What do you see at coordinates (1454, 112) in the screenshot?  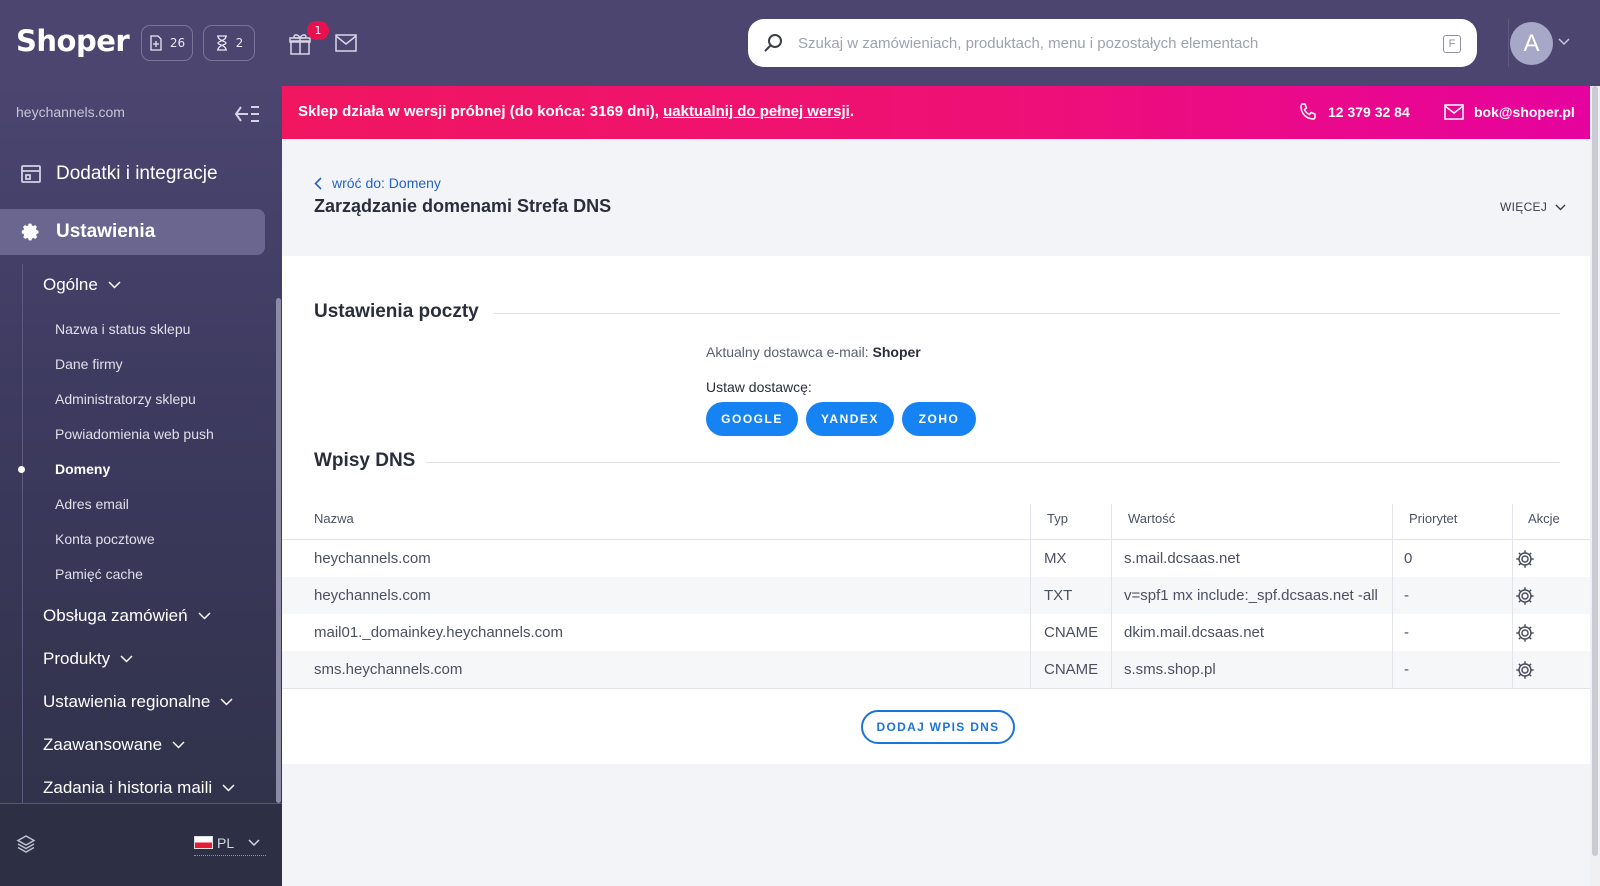 I see `envelope-icon` at bounding box center [1454, 112].